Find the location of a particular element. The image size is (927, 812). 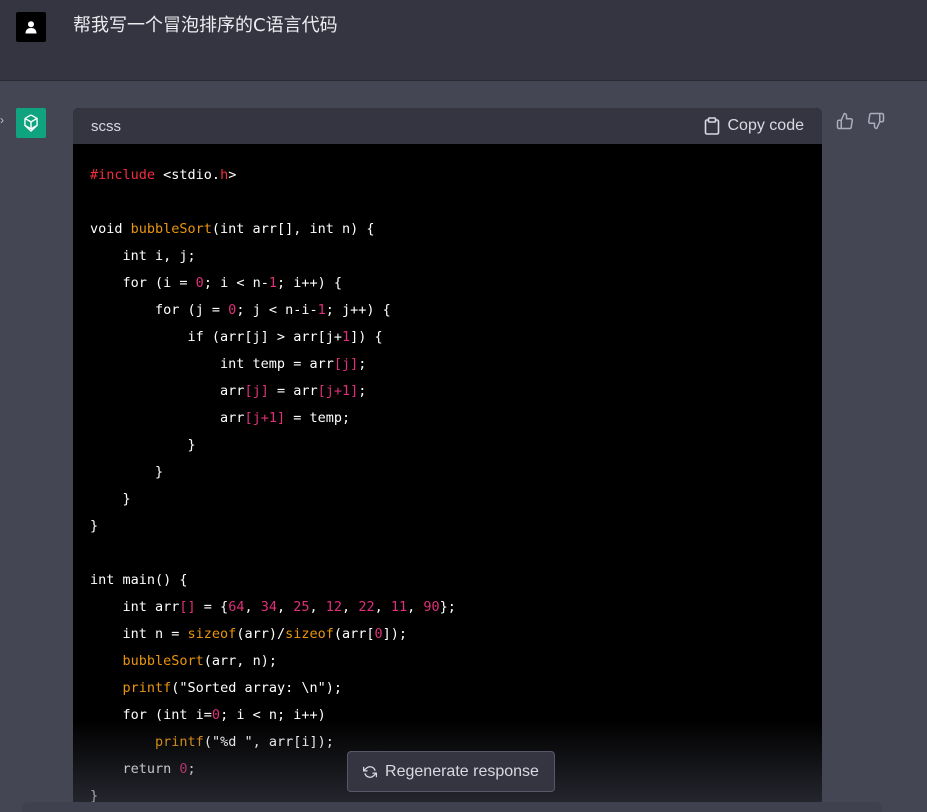

code-token: 11 is located at coordinates (399, 607).